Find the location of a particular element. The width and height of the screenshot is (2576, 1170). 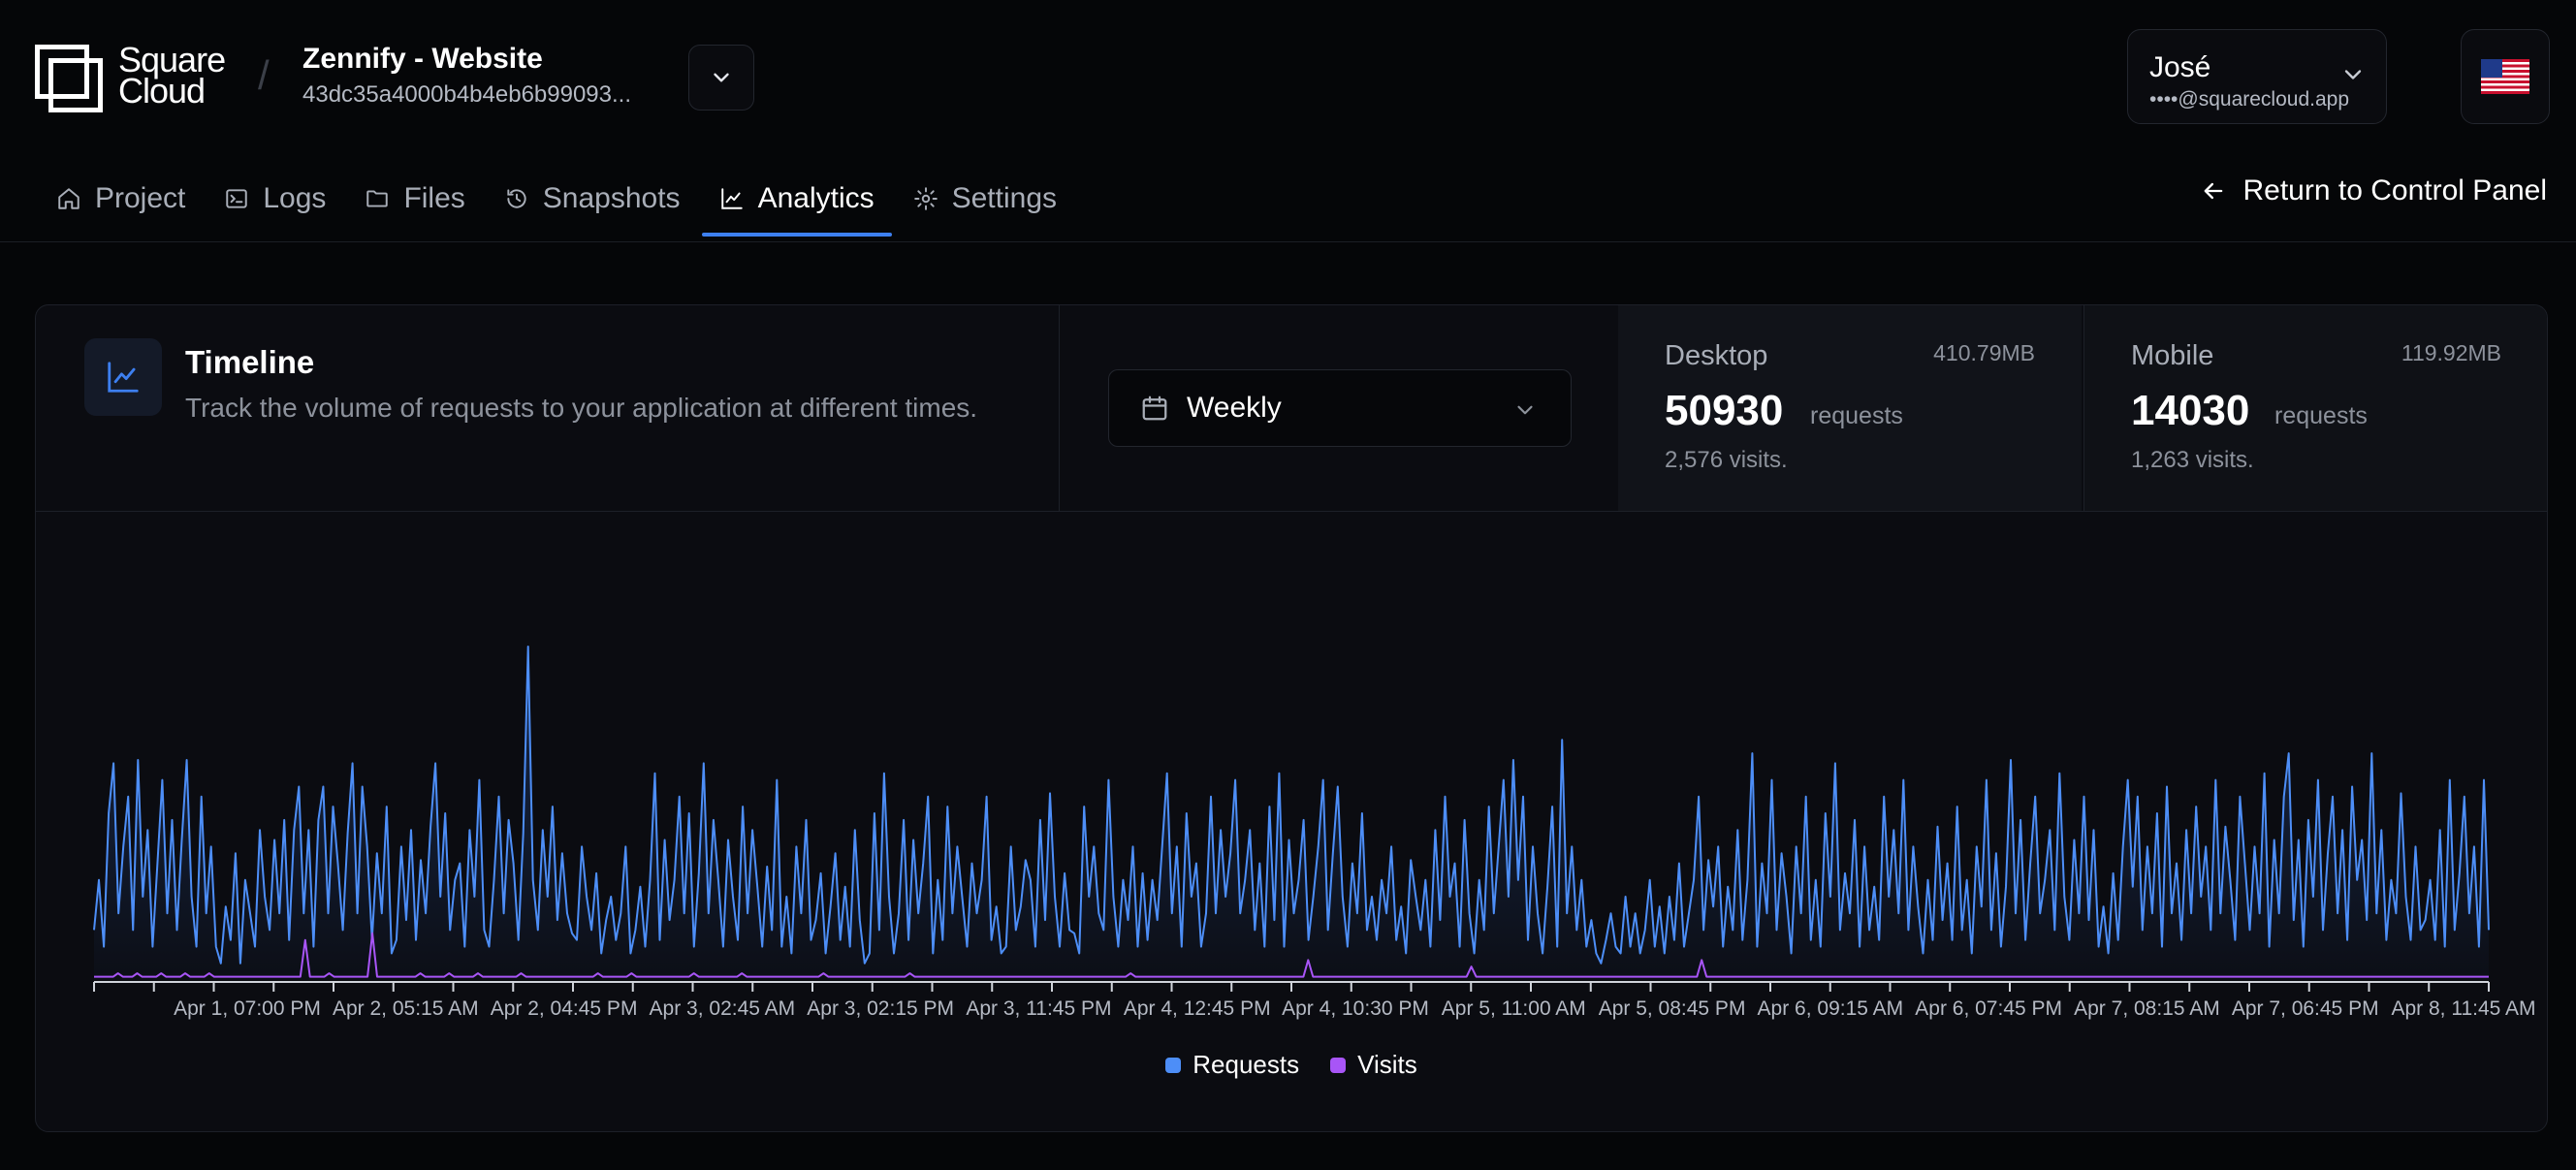

return-to-control-panel-link: Return to Control Panel is located at coordinates (2373, 190).